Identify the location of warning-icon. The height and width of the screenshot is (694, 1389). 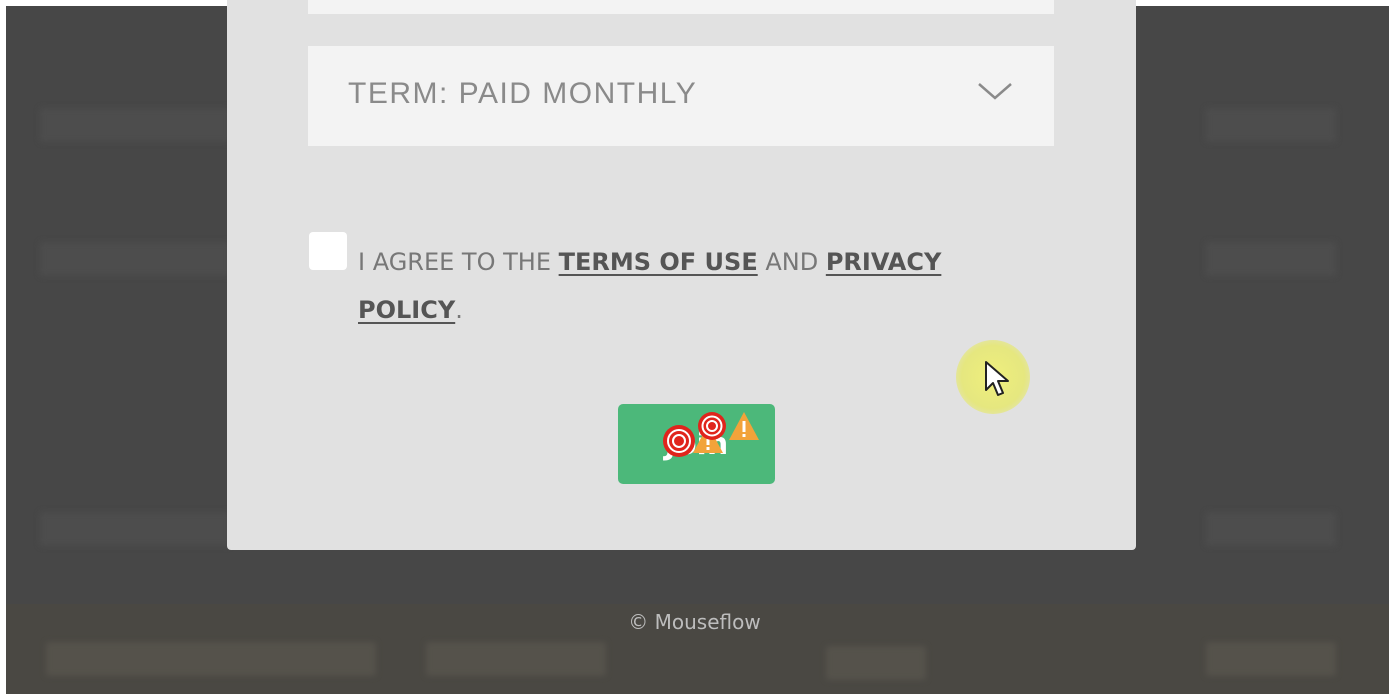
(744, 426).